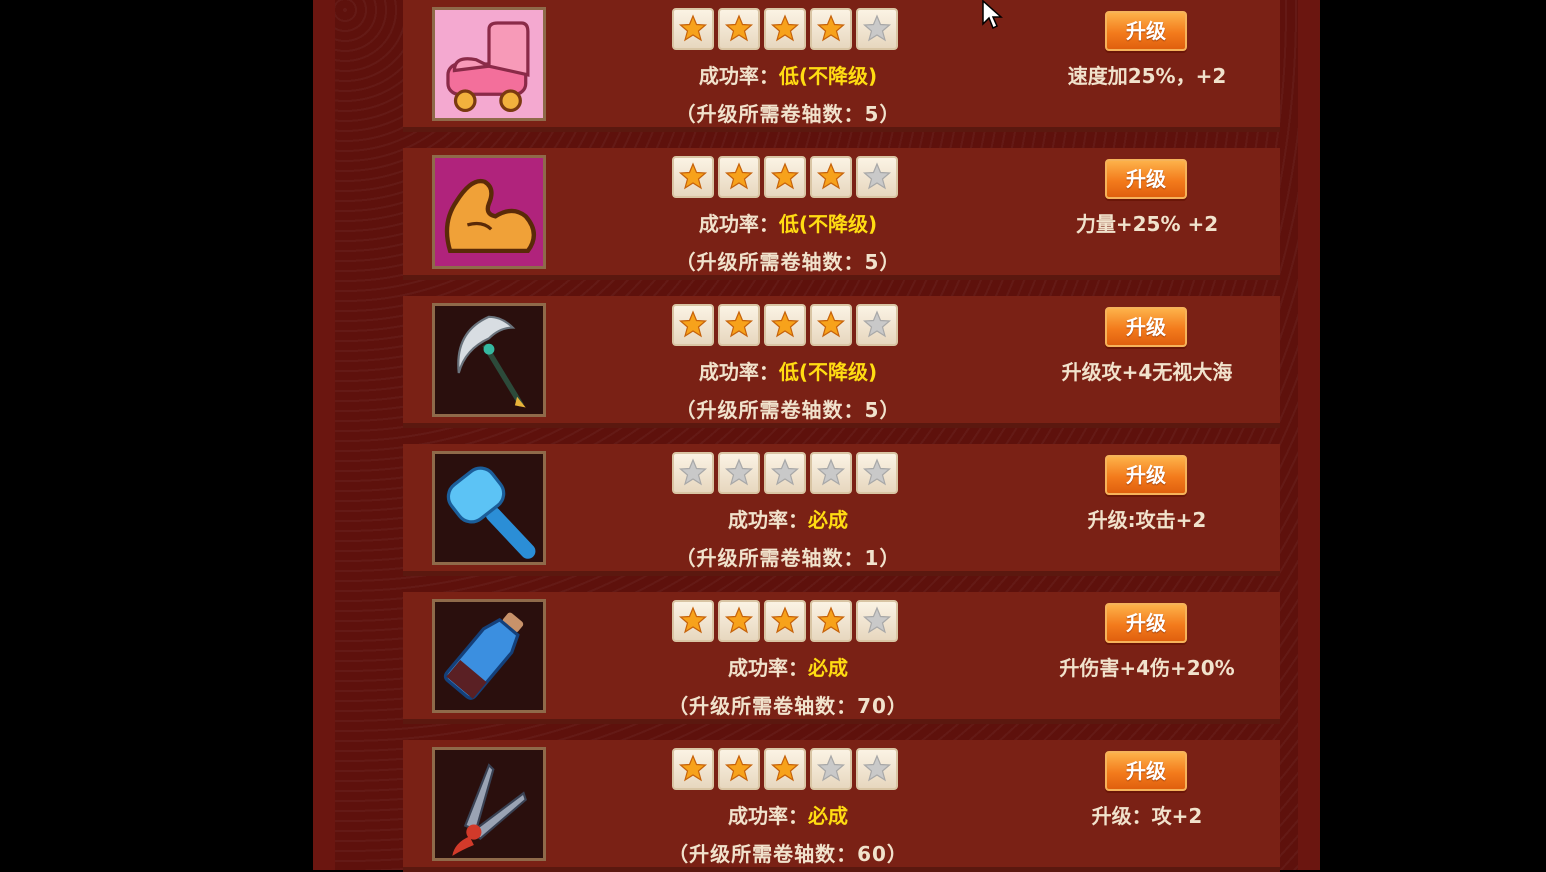 The height and width of the screenshot is (872, 1546). I want to click on upgrade-row: 成功率：低(不降级) （升级所需卷轴数：5） 升级 升级攻+4无视大海, so click(841, 362).